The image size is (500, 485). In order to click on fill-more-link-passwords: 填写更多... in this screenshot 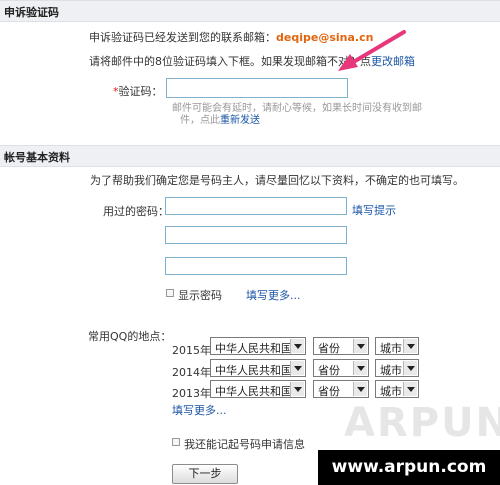, I will do `click(273, 295)`.